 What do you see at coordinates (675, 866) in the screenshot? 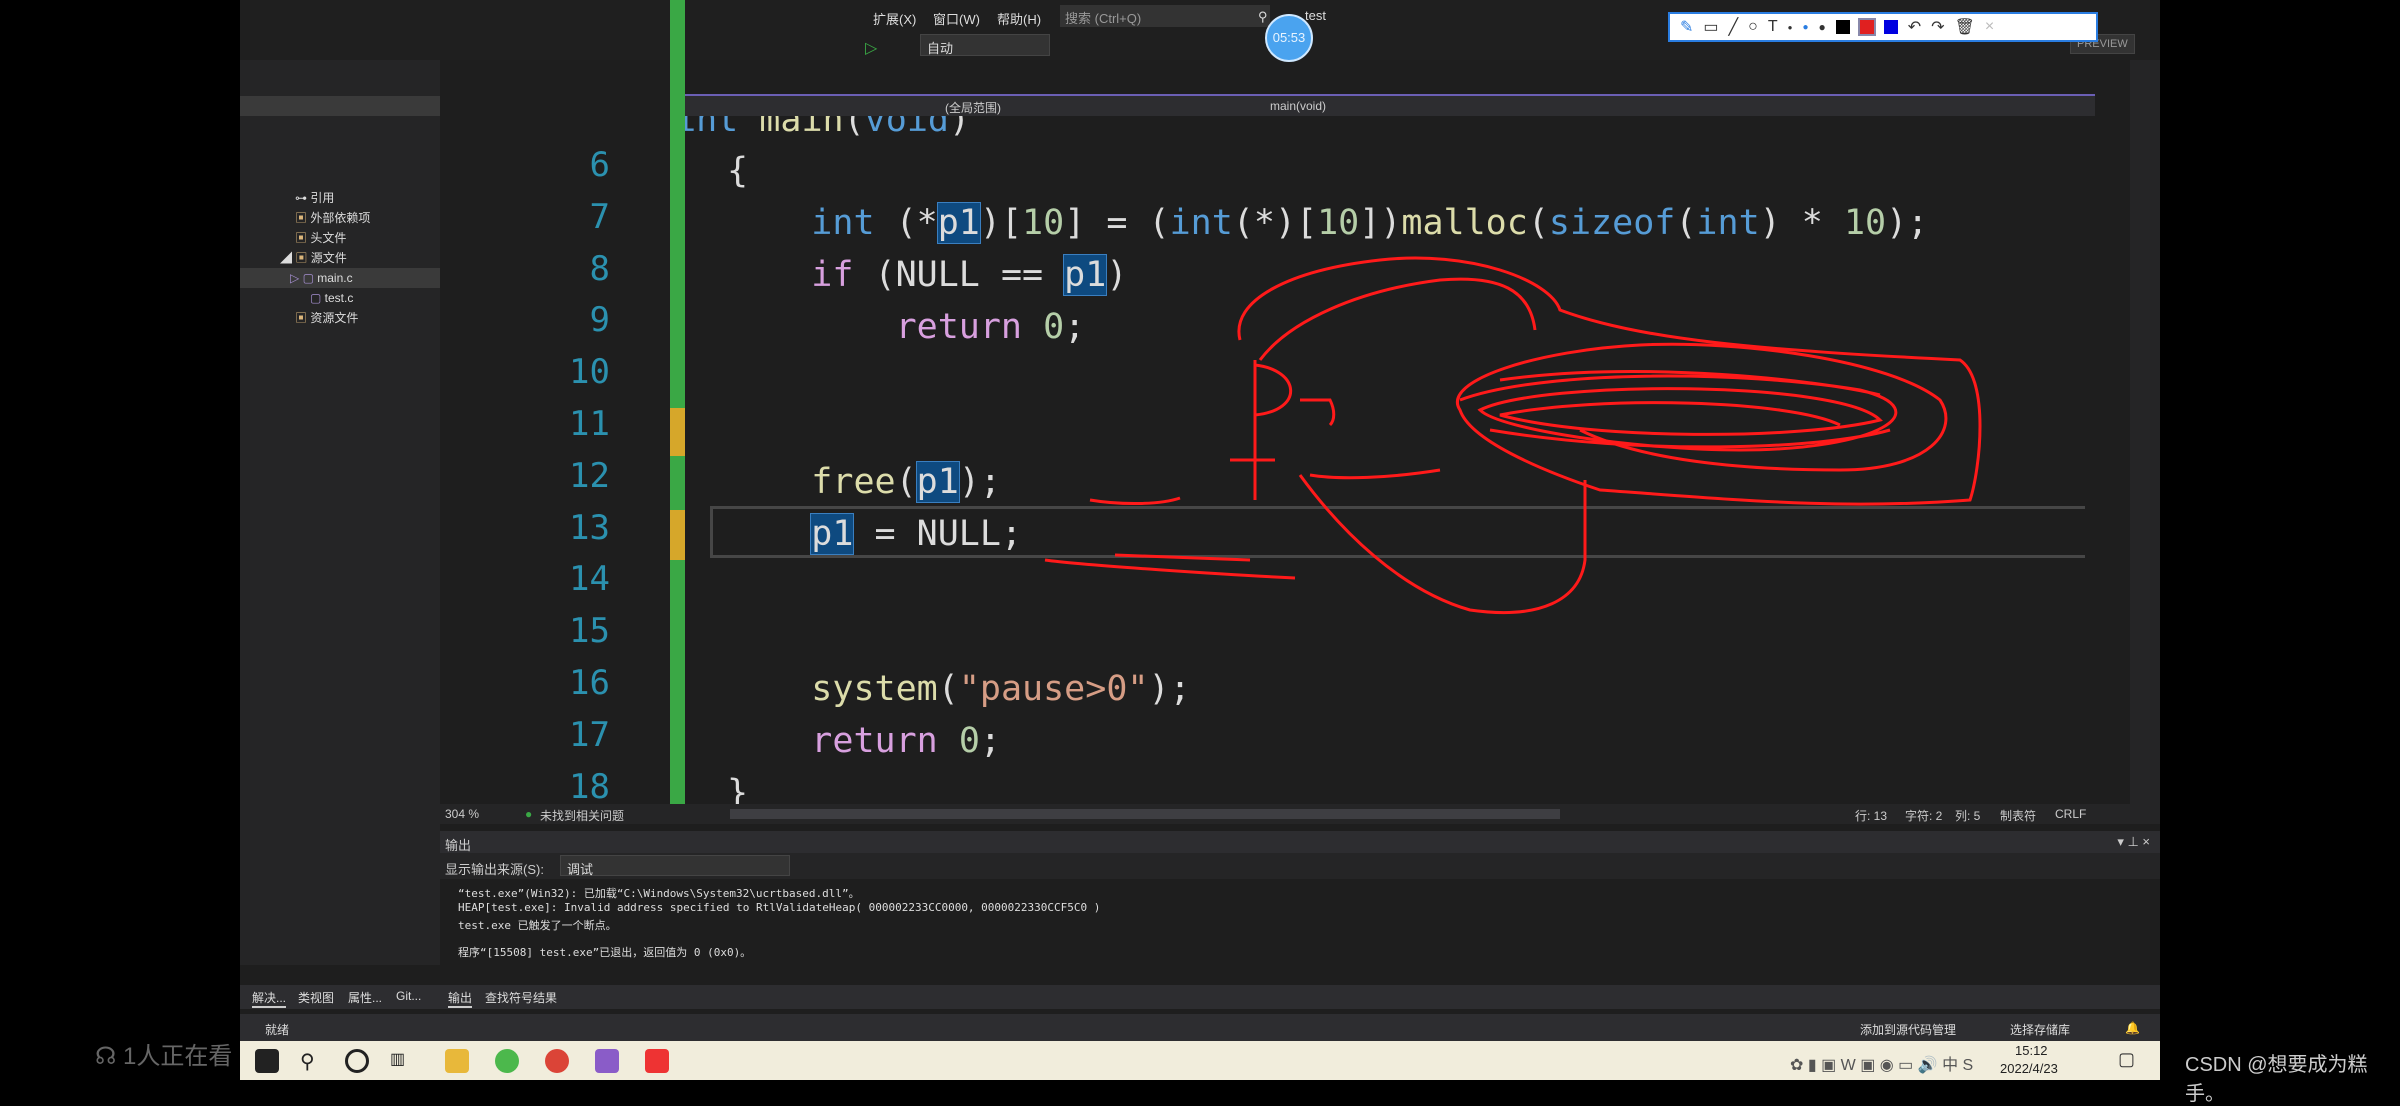
I see `output-source-dropdown: 调试` at bounding box center [675, 866].